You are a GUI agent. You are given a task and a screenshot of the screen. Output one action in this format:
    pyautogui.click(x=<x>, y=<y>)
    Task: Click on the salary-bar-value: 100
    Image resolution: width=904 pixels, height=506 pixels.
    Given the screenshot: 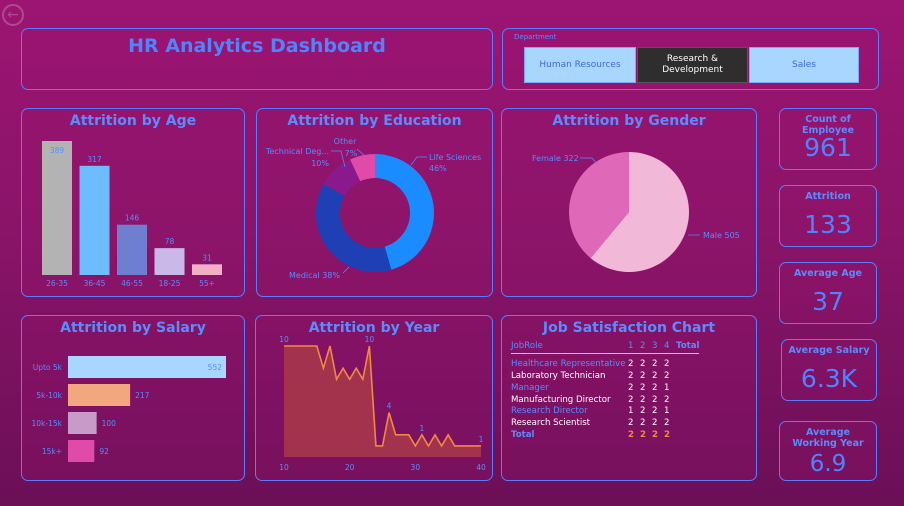 What is the action you would take?
    pyautogui.click(x=109, y=423)
    